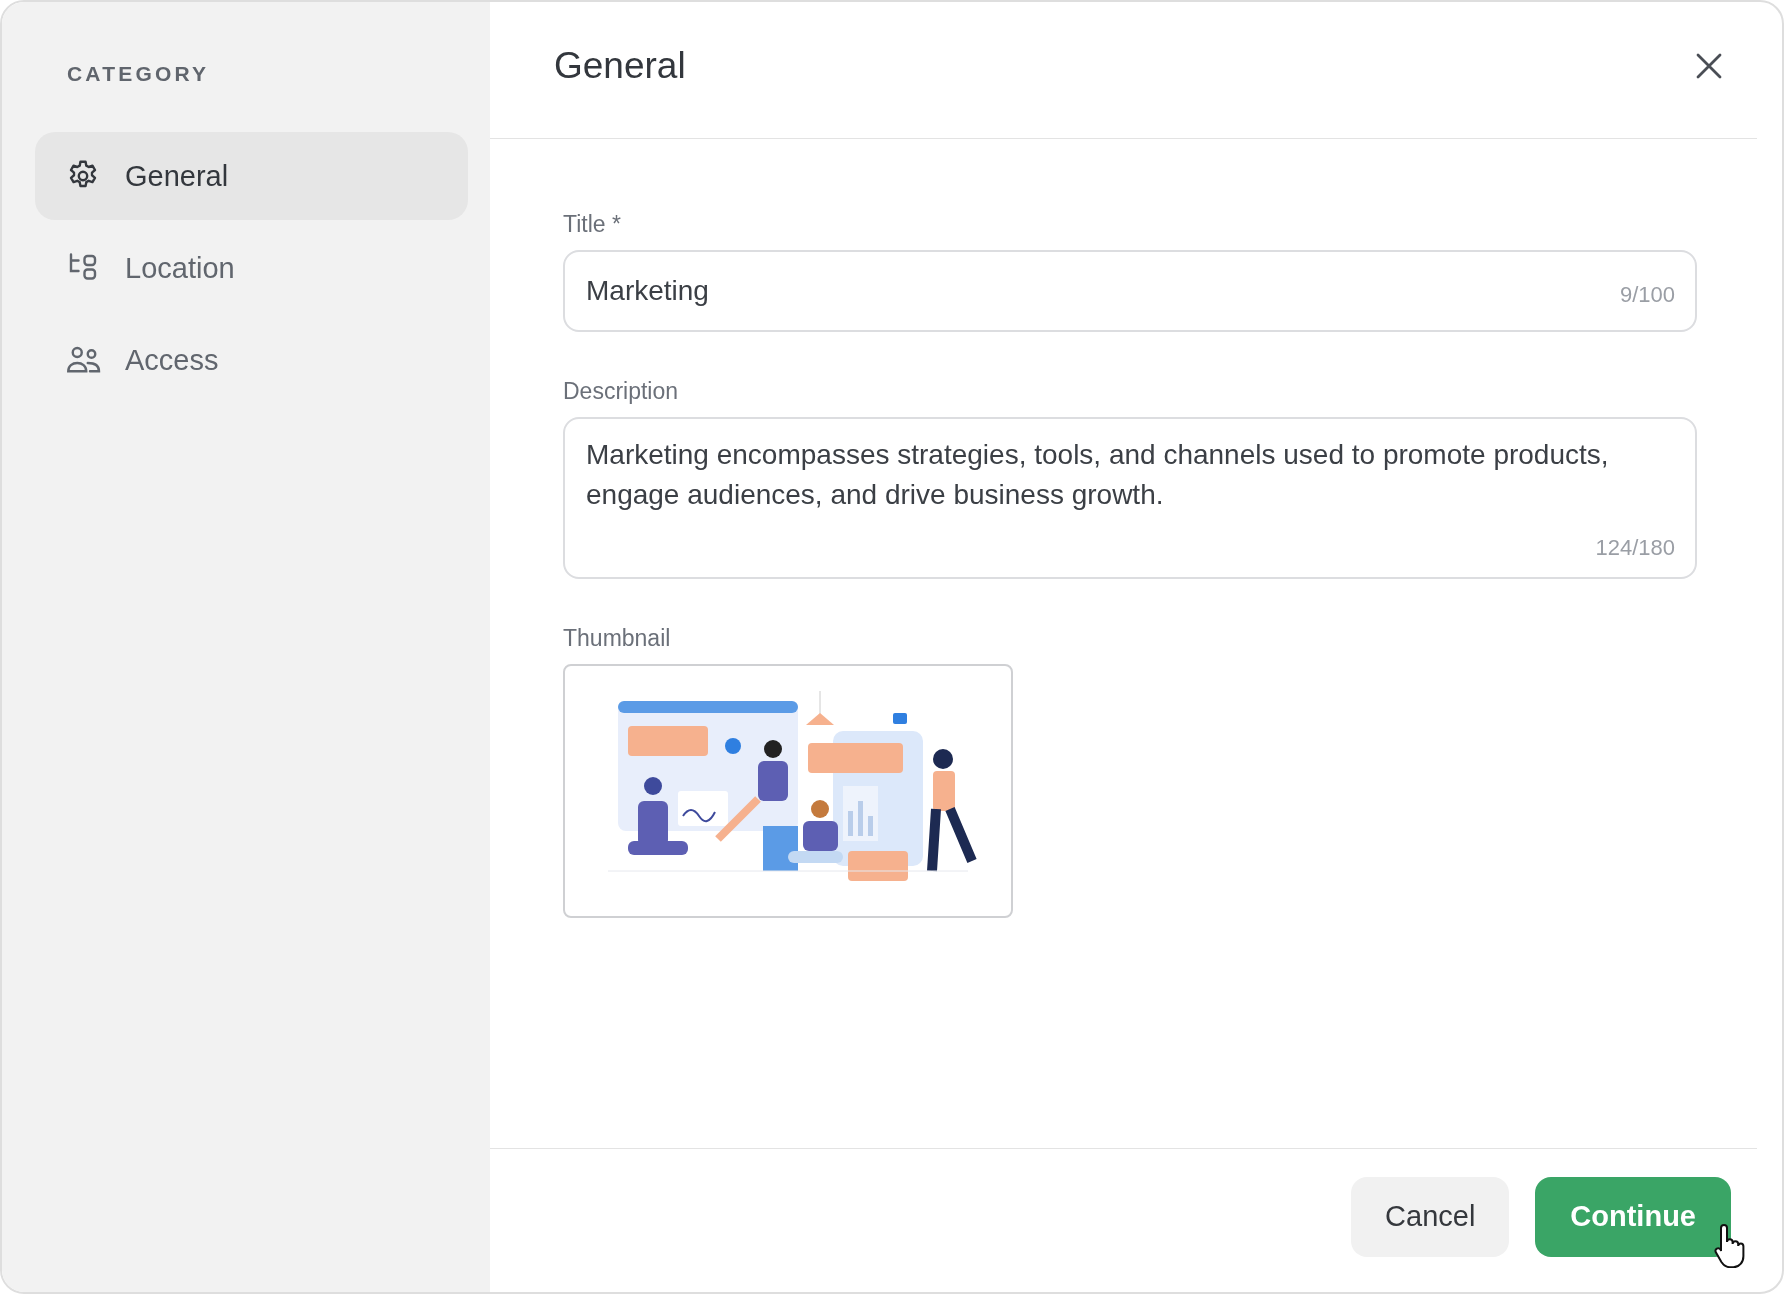 The image size is (1784, 1294). I want to click on thumbnail-image, so click(788, 791).